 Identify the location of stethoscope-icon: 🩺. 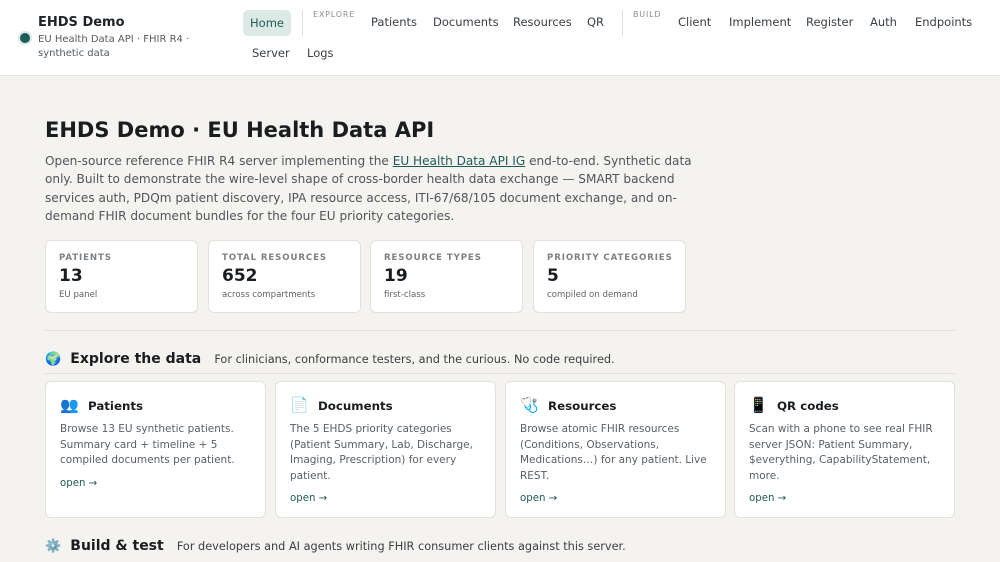
(529, 405).